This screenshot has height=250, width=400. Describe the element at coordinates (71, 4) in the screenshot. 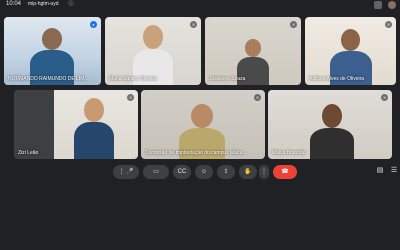

I see `info-icon: ⓘ` at that location.